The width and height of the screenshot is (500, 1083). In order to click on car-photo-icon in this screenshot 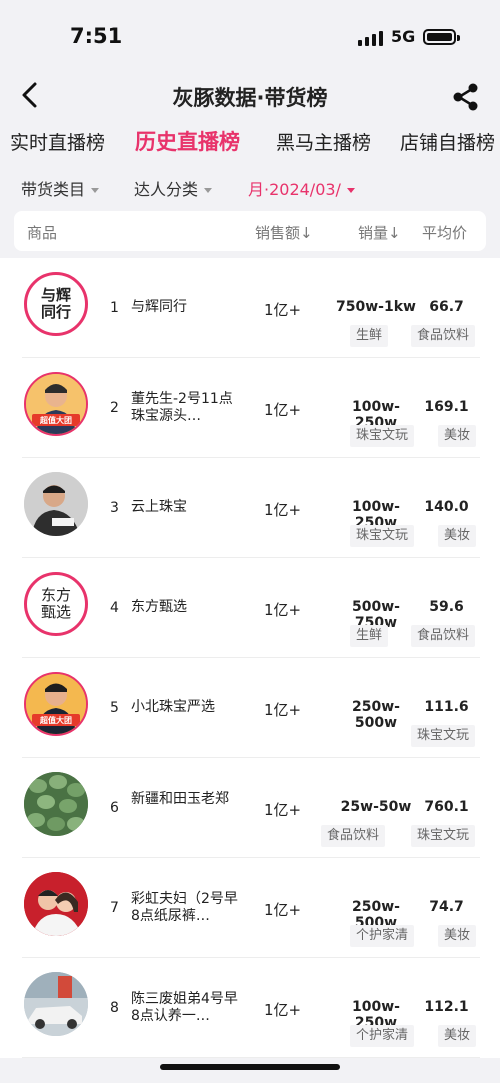, I will do `click(56, 1004)`.